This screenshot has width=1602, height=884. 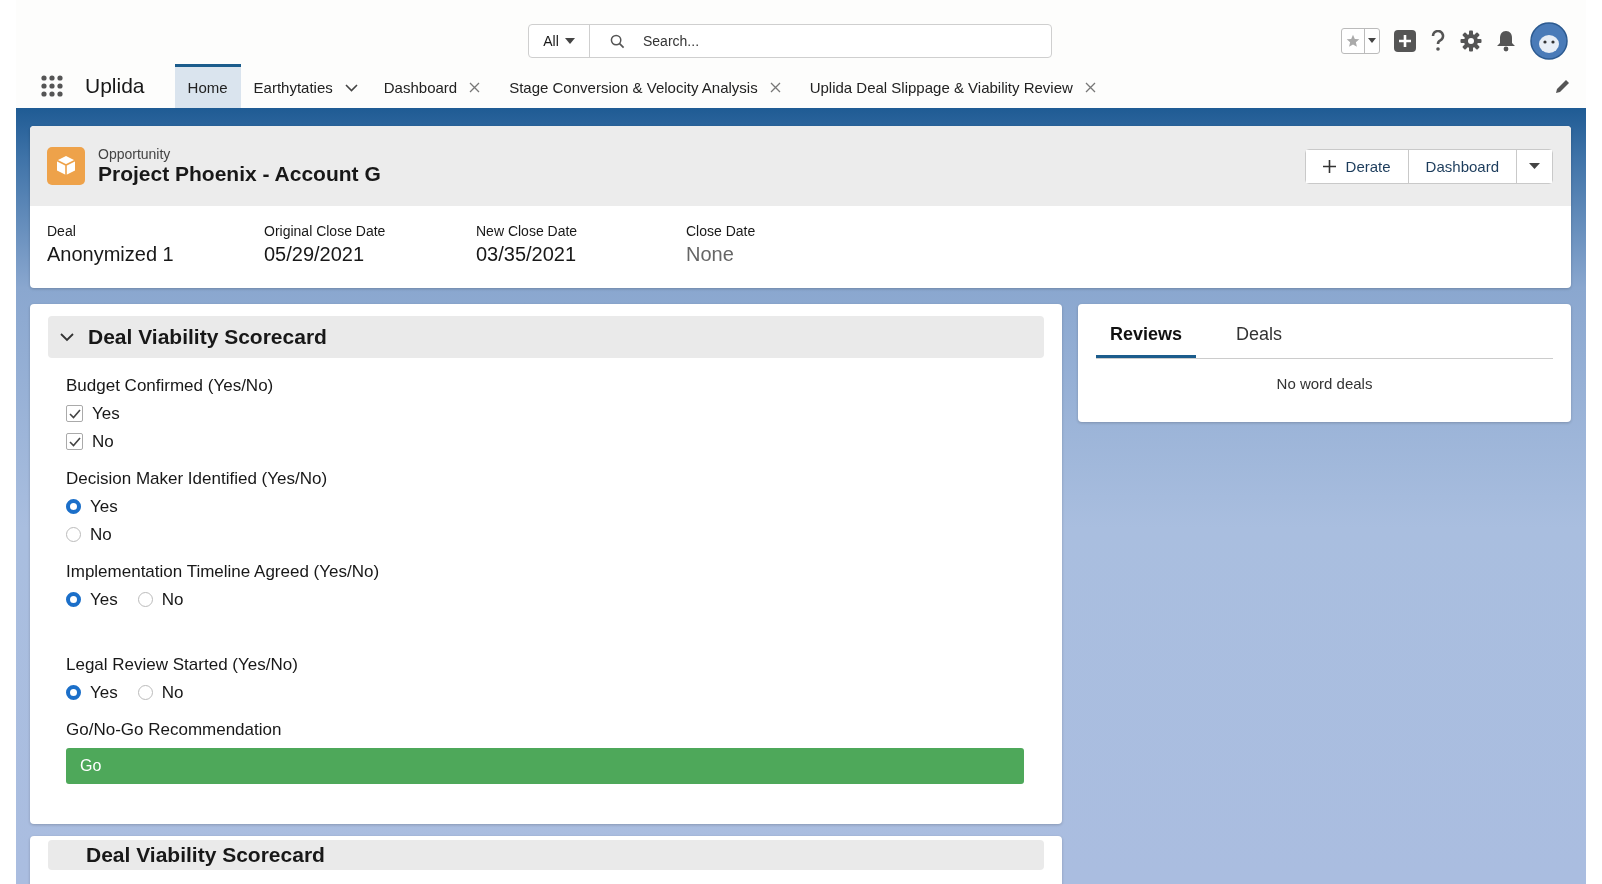 I want to click on question-label: Go/No-Go Recommendation, so click(x=174, y=730).